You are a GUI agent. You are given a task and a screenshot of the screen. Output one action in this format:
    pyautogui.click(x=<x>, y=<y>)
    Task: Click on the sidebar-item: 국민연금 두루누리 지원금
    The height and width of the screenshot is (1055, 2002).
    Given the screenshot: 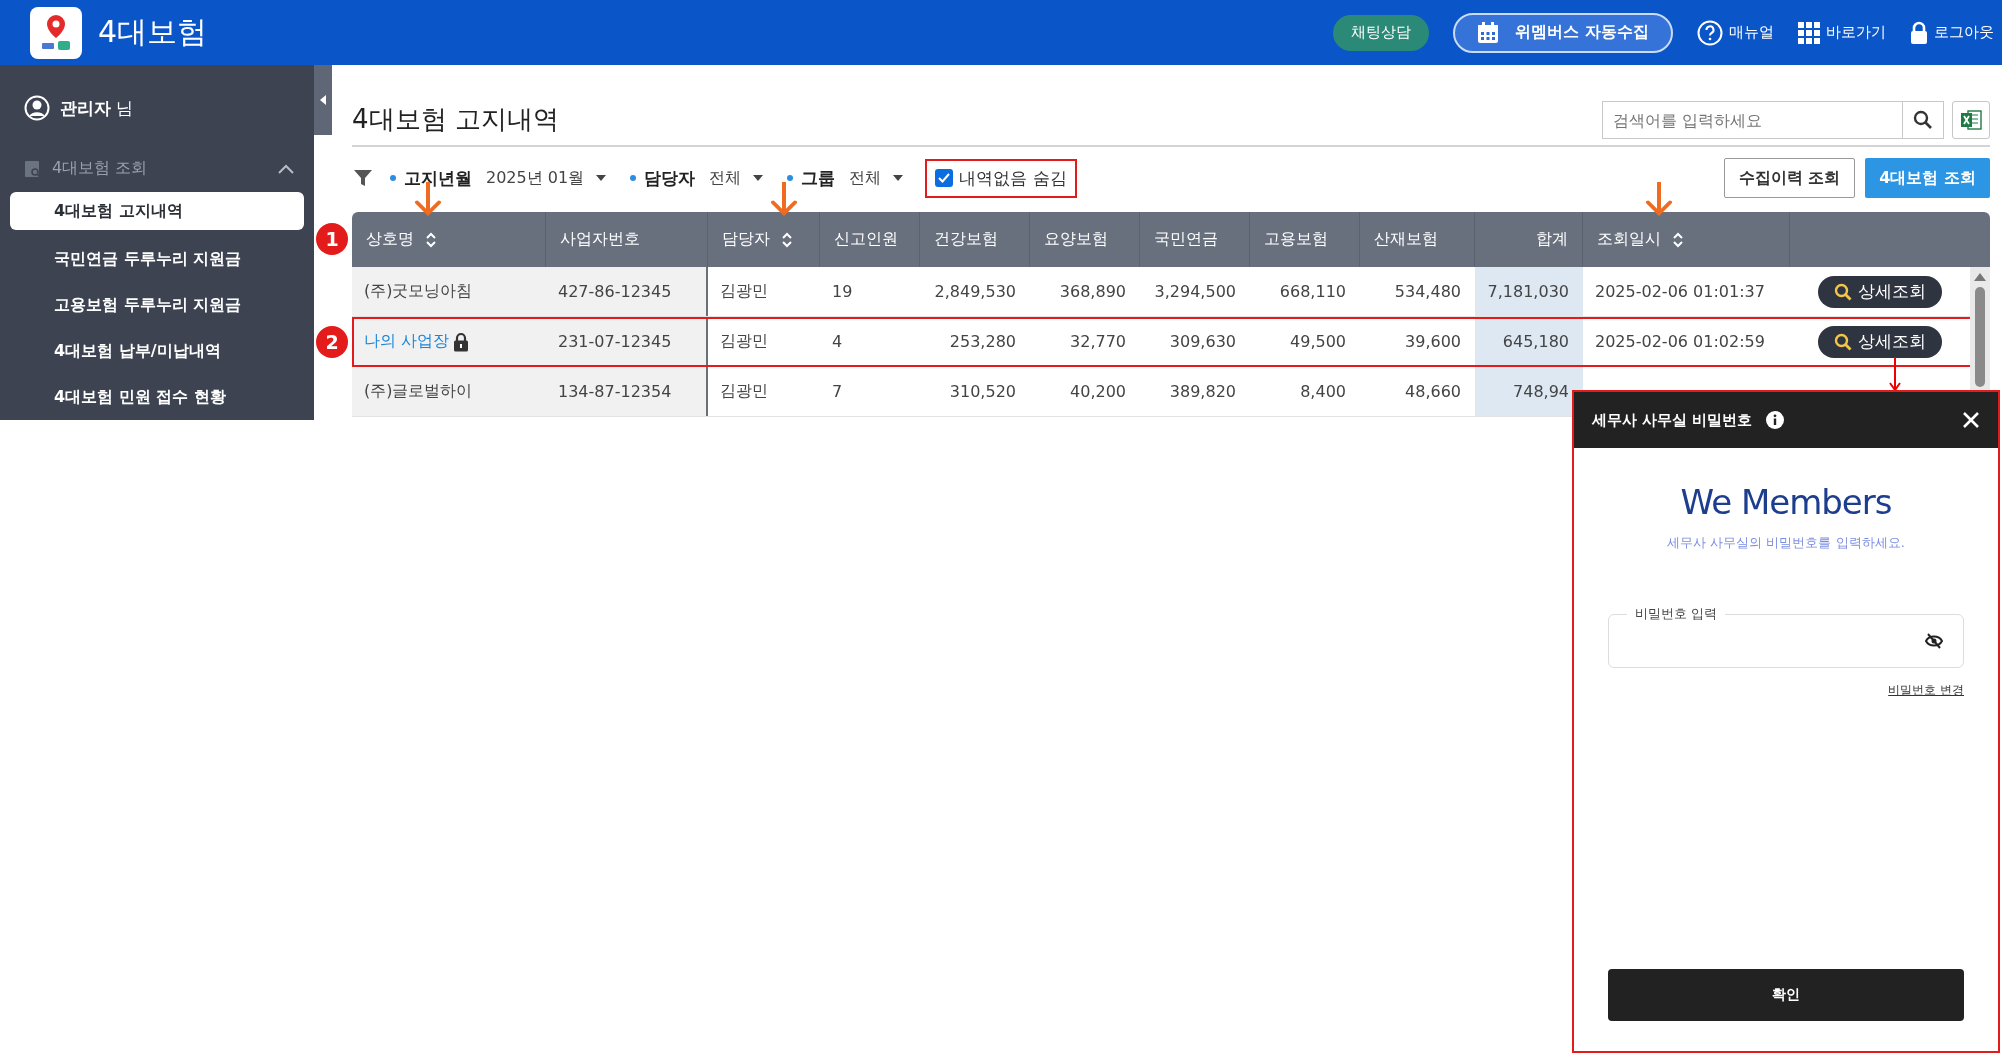 What is the action you would take?
    pyautogui.click(x=157, y=259)
    